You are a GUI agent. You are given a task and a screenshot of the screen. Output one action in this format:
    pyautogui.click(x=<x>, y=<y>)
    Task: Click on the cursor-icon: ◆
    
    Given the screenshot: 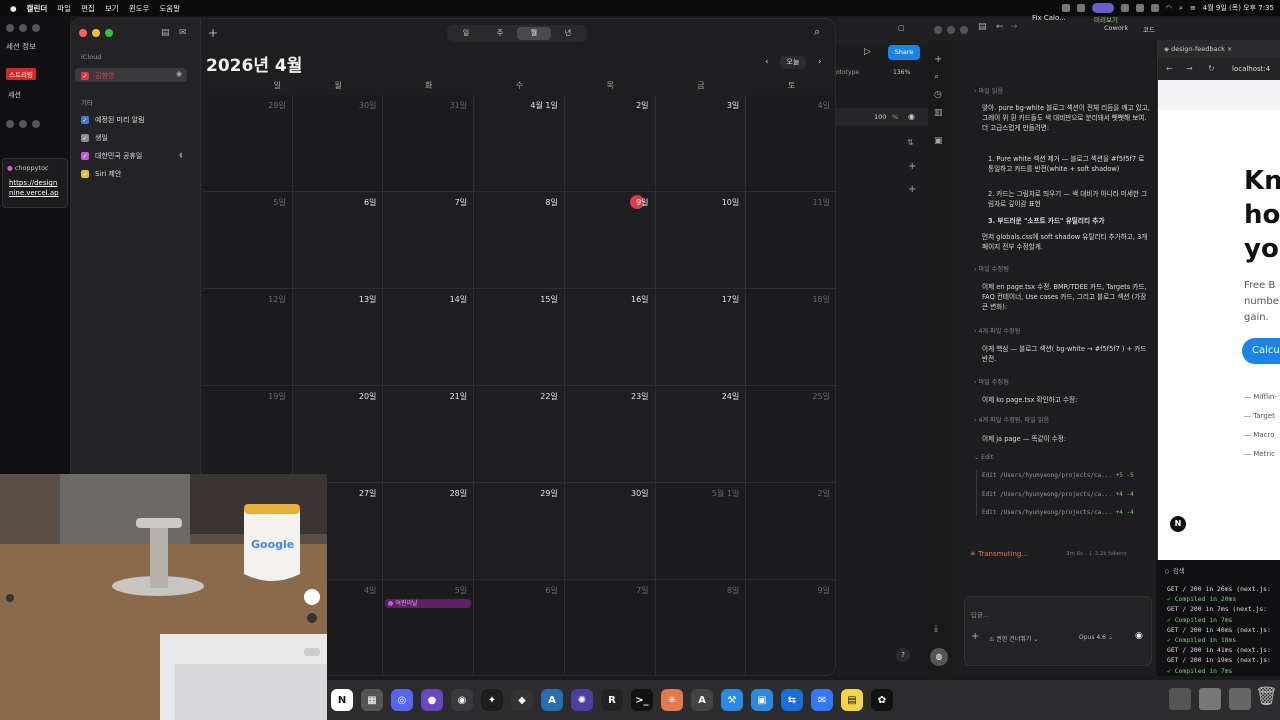 What is the action you would take?
    pyautogui.click(x=522, y=700)
    